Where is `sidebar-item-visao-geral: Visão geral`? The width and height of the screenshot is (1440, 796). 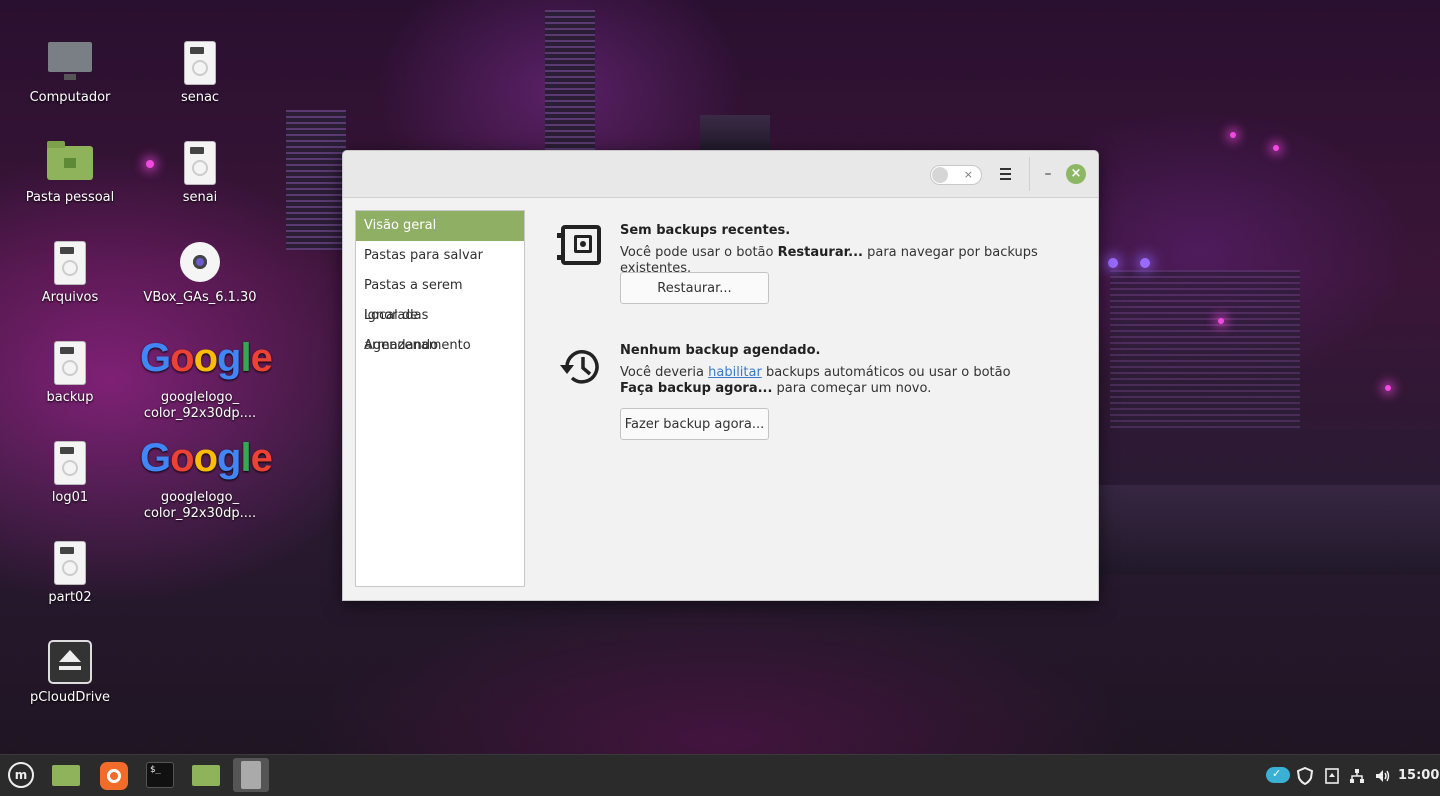 sidebar-item-visao-geral: Visão geral is located at coordinates (440, 226).